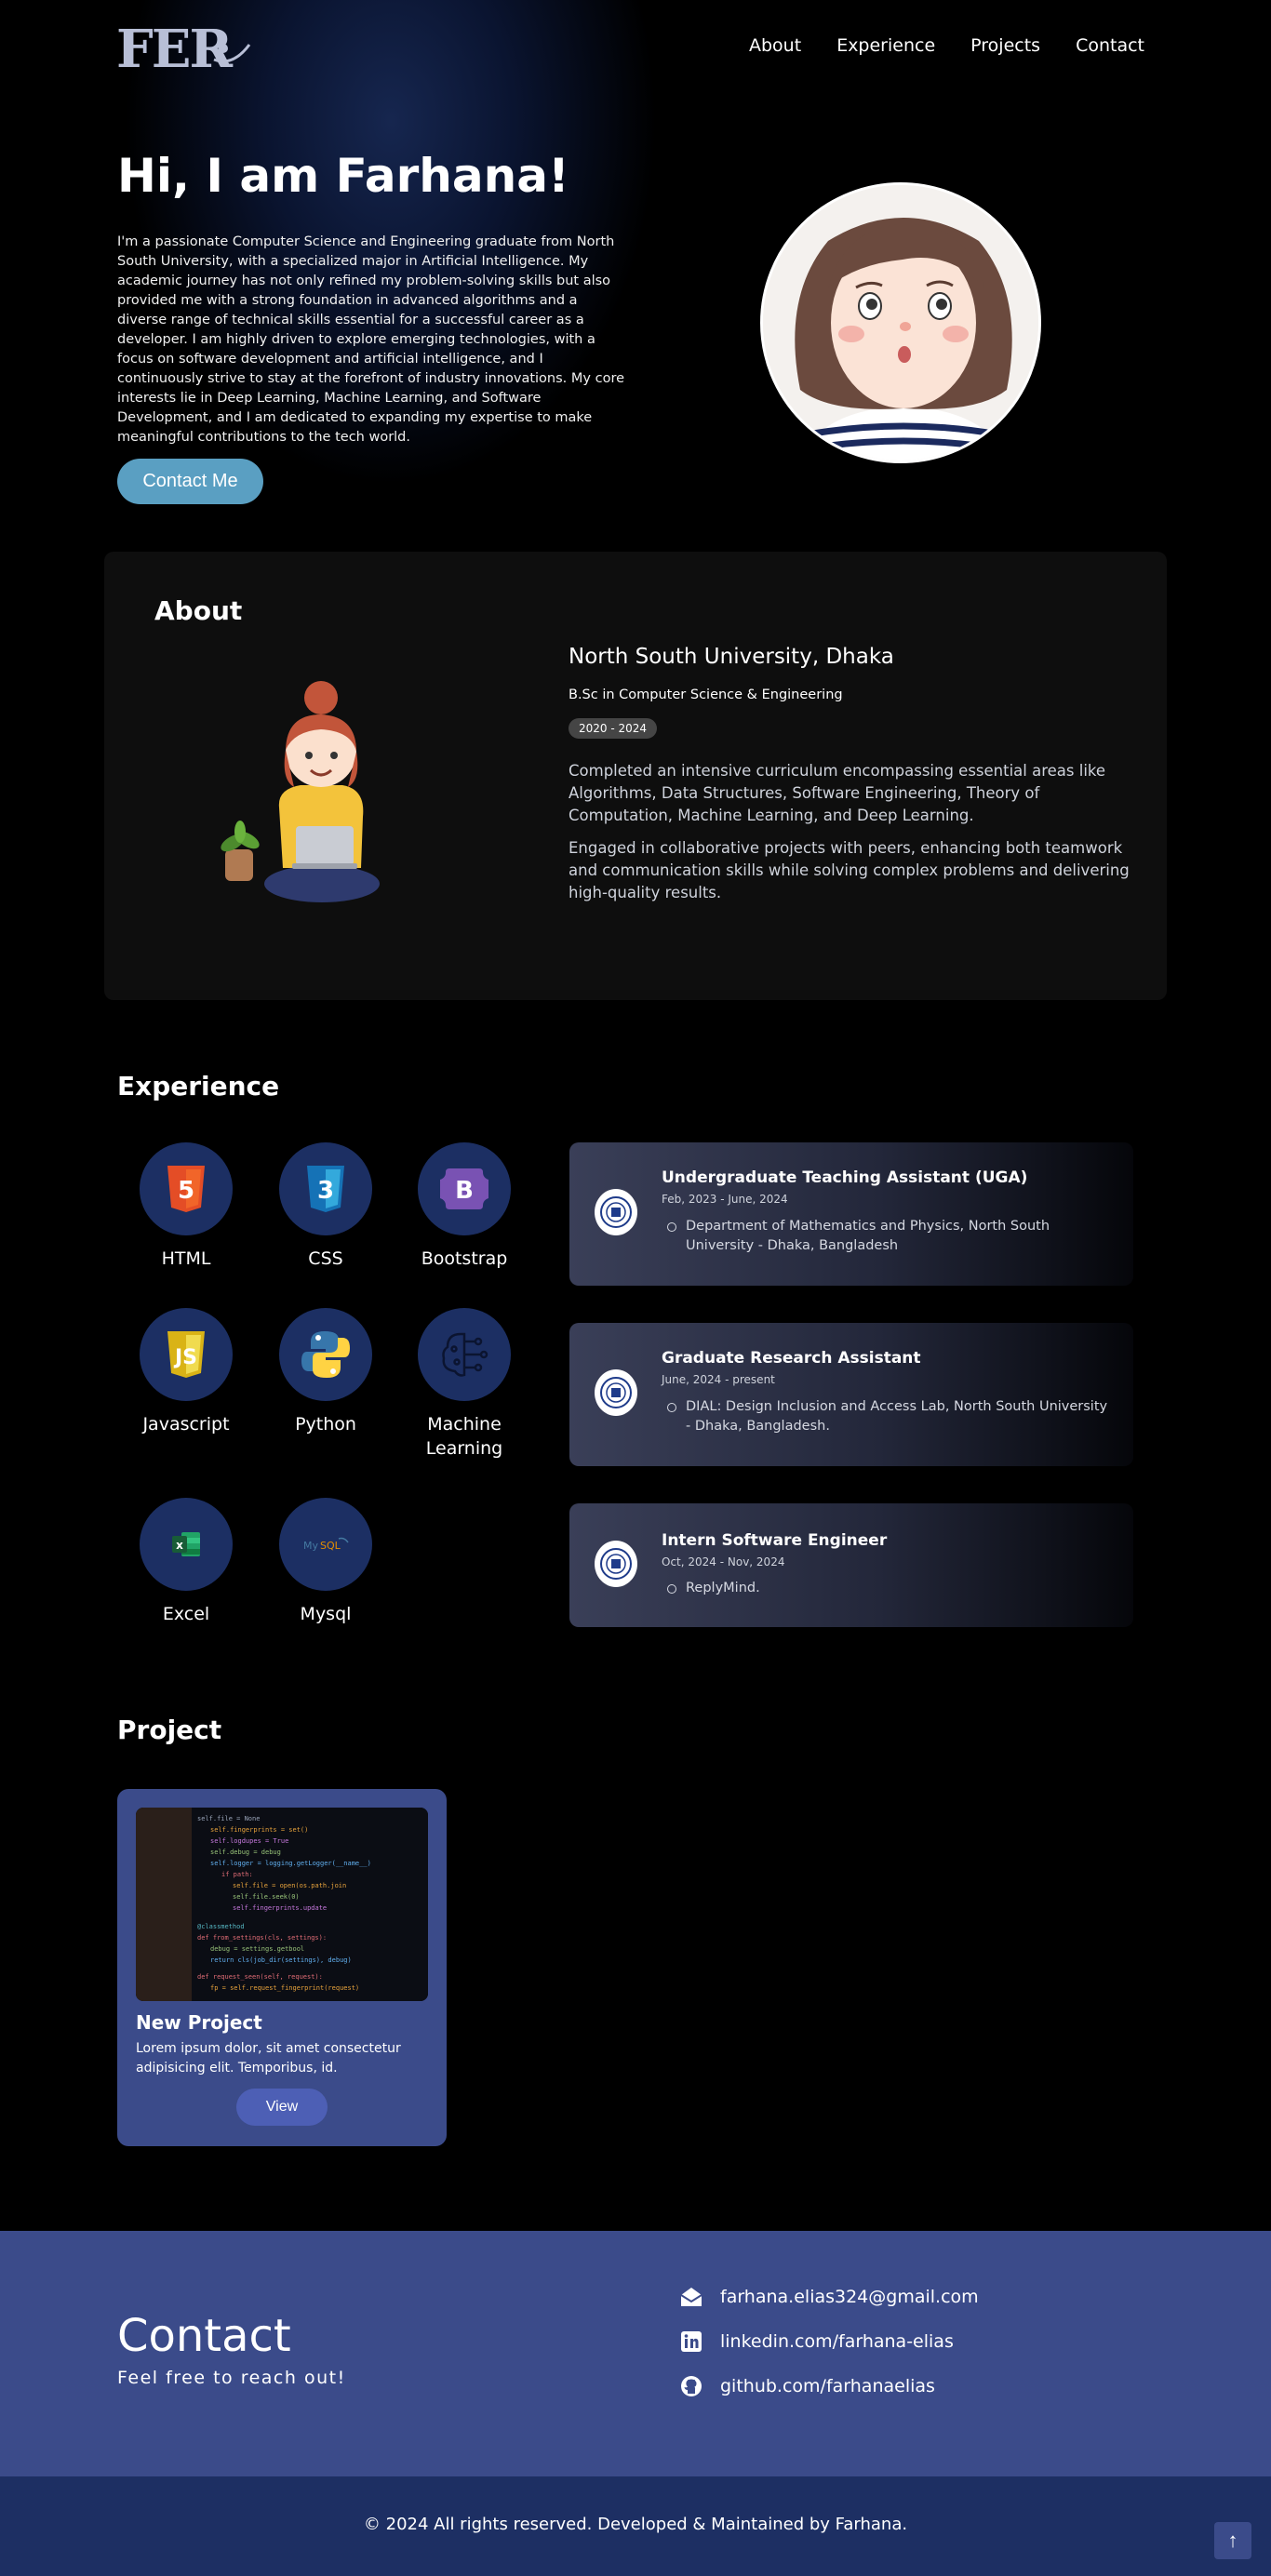 The width and height of the screenshot is (1271, 2576). I want to click on svg-text:return cls(job_dir(settings),: return cls(job_dir(settings), debug), so click(281, 1960).